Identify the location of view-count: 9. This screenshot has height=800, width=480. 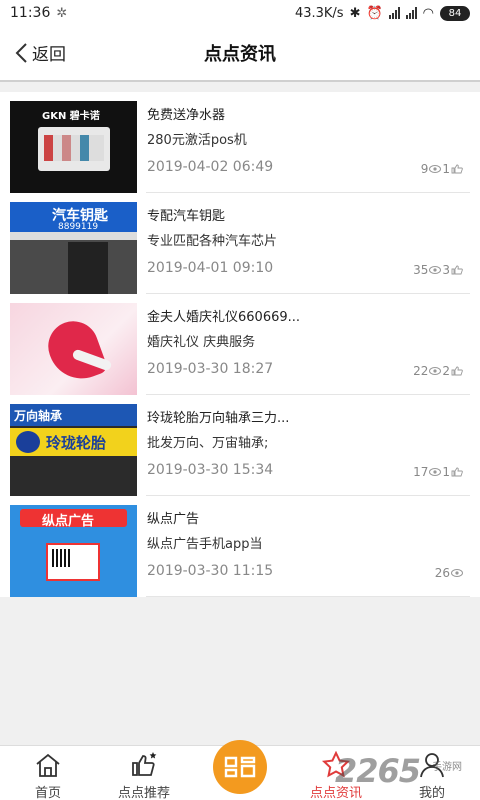
(424, 169).